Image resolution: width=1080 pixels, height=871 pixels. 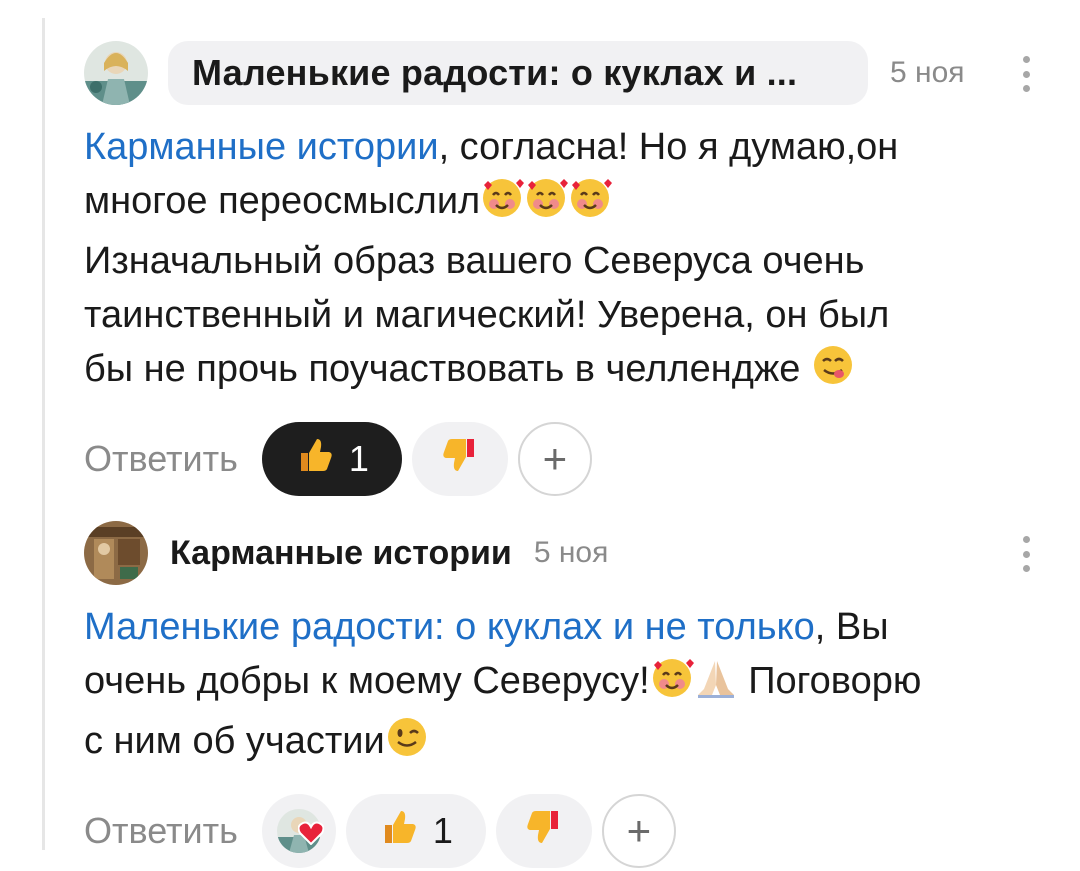 What do you see at coordinates (449, 627) in the screenshot?
I see `mention-link: Маленькие радости: о куклах и не только` at bounding box center [449, 627].